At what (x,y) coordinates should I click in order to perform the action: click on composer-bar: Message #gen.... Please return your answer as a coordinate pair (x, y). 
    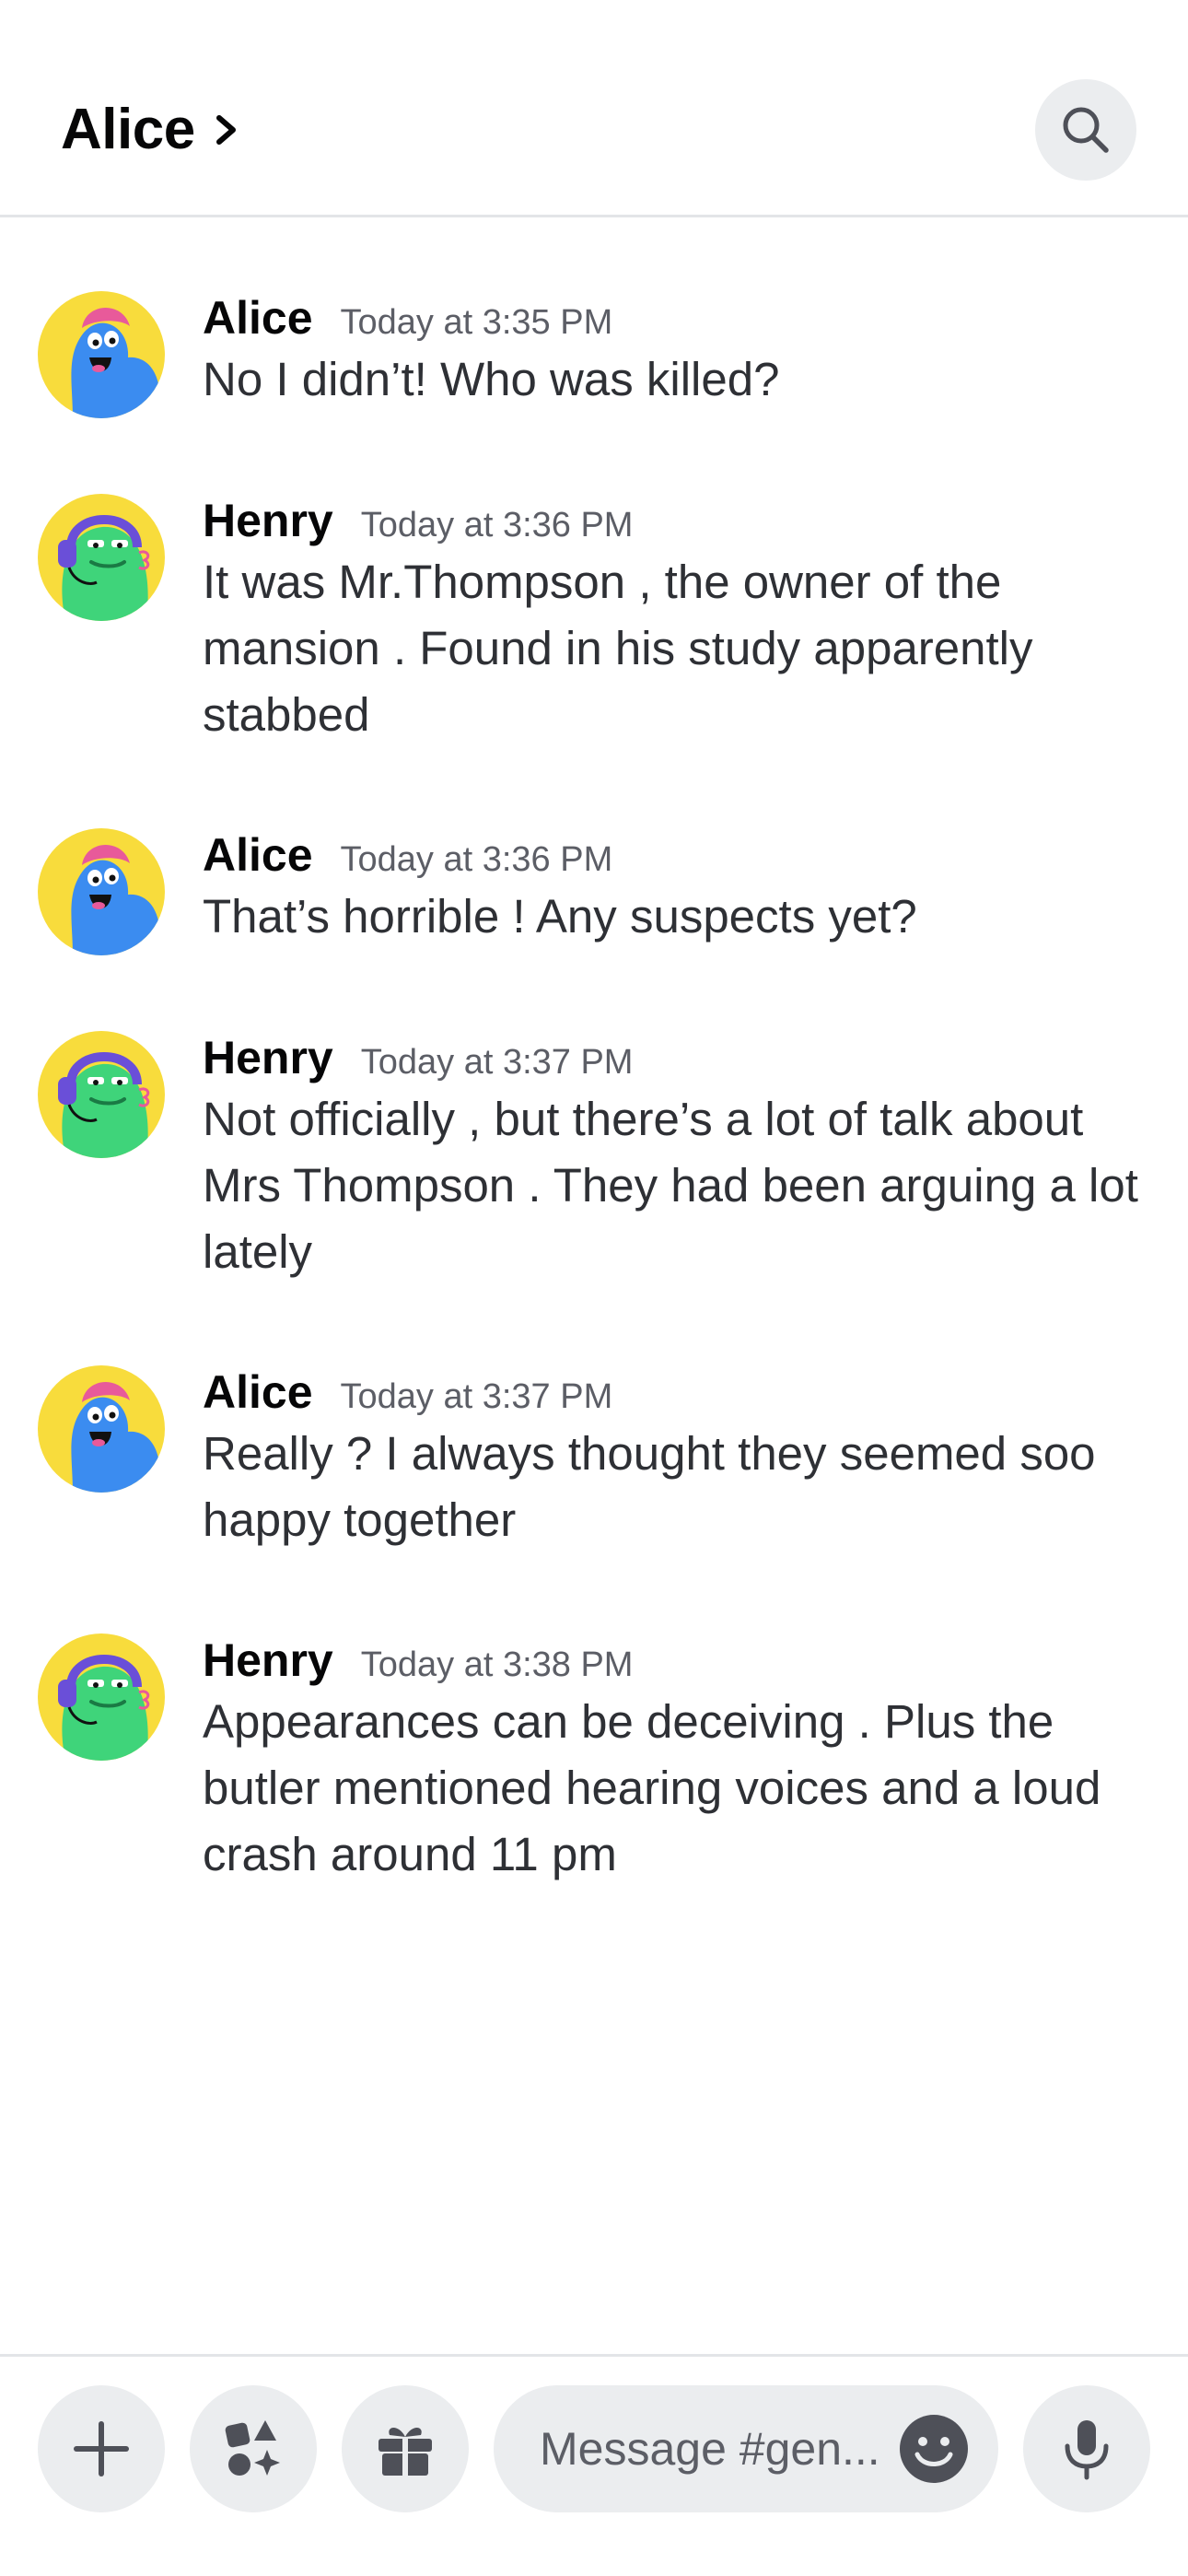
    Looking at the image, I should click on (594, 2465).